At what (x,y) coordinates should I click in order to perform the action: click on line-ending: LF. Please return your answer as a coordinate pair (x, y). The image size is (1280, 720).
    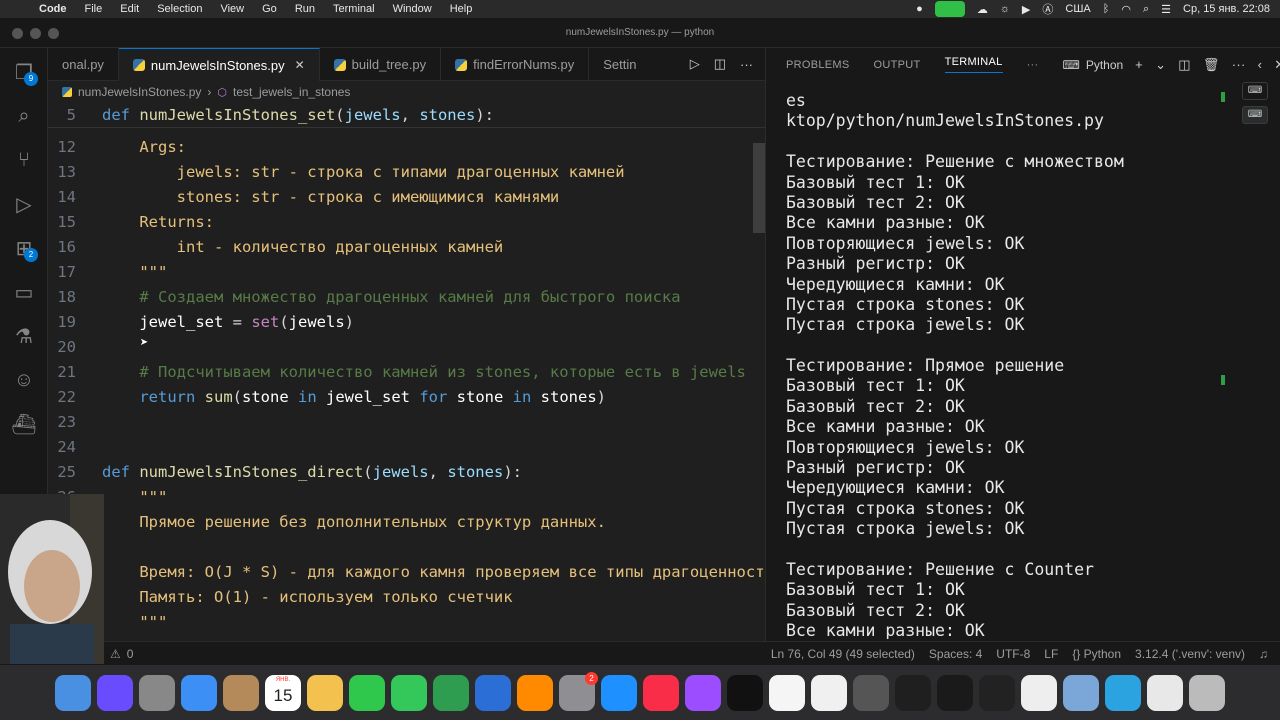
    Looking at the image, I should click on (1051, 654).